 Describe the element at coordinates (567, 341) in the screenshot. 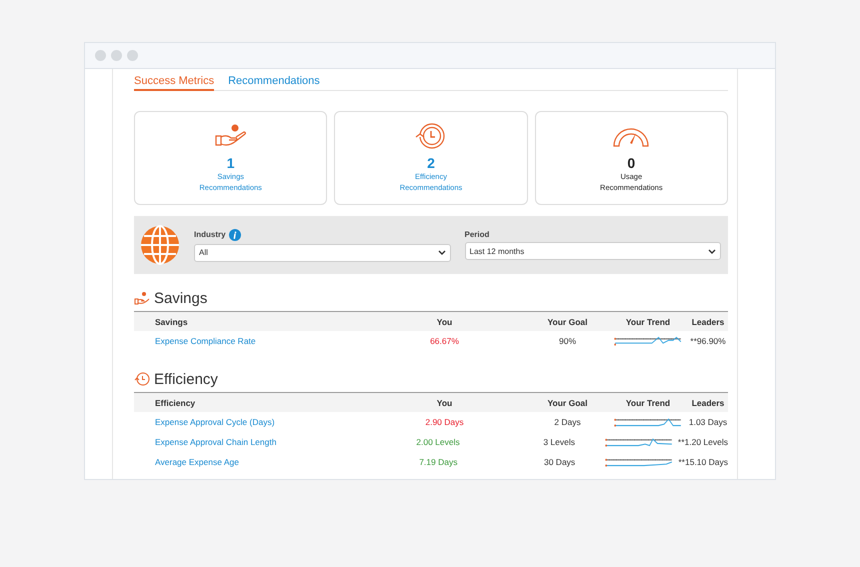

I see `table-cell-text: 90%` at that location.